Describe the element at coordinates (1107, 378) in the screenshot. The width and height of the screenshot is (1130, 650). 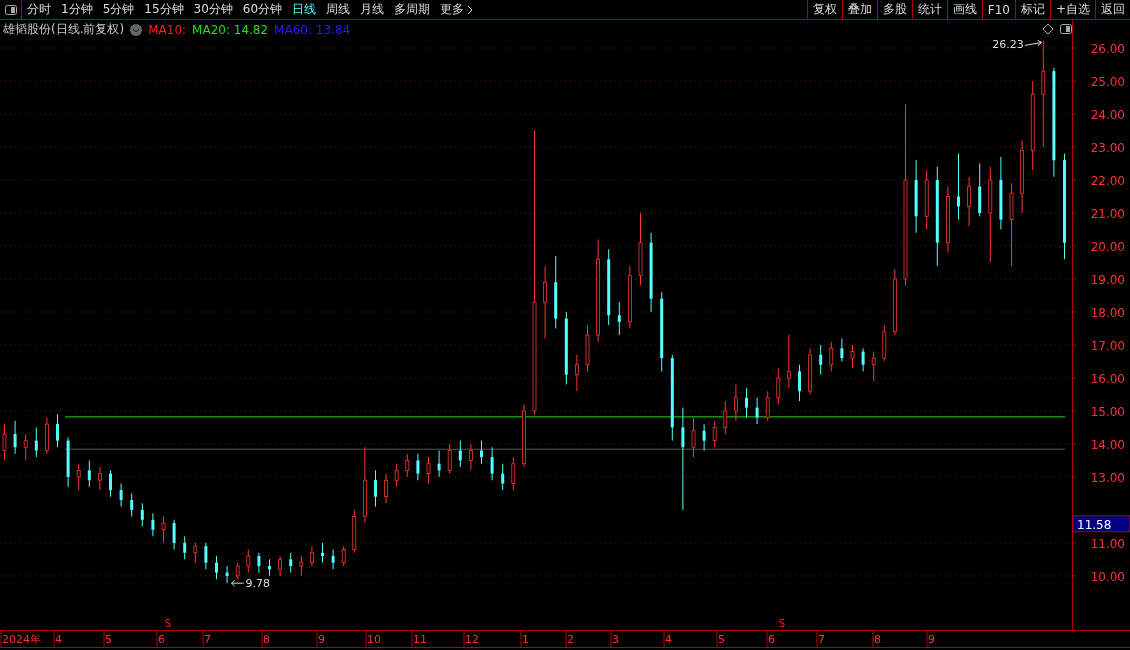
I see `price-tick-label: 16.00` at that location.